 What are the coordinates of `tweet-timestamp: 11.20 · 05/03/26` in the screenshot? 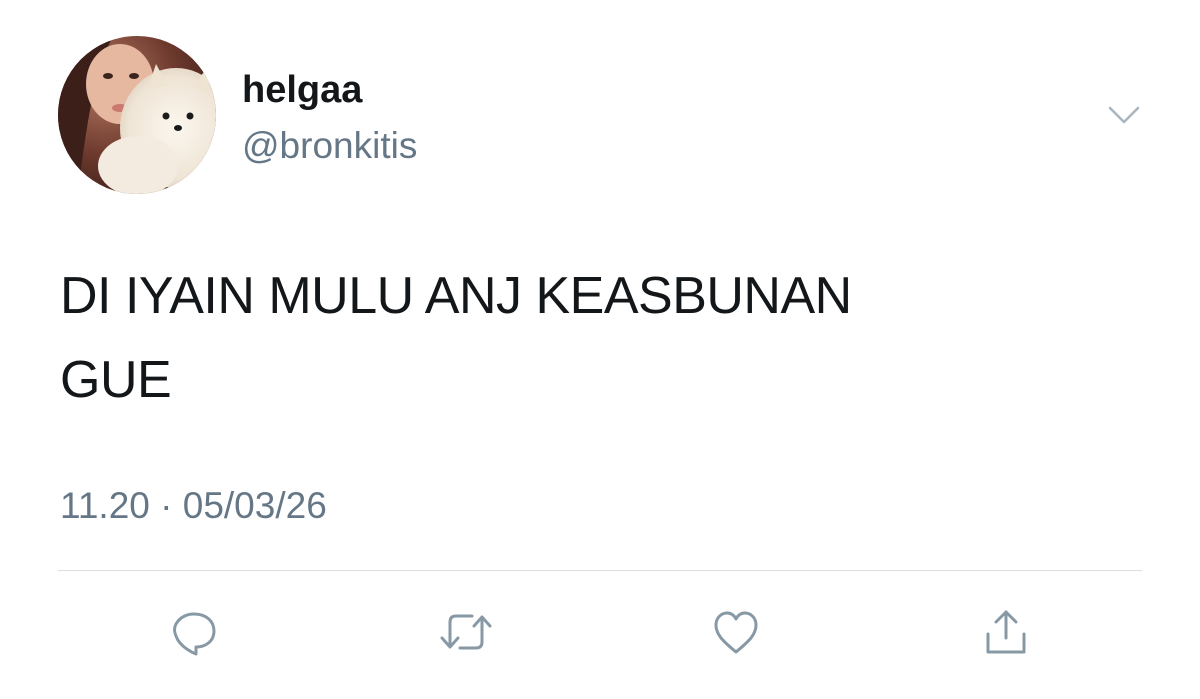 It's located at (193, 506).